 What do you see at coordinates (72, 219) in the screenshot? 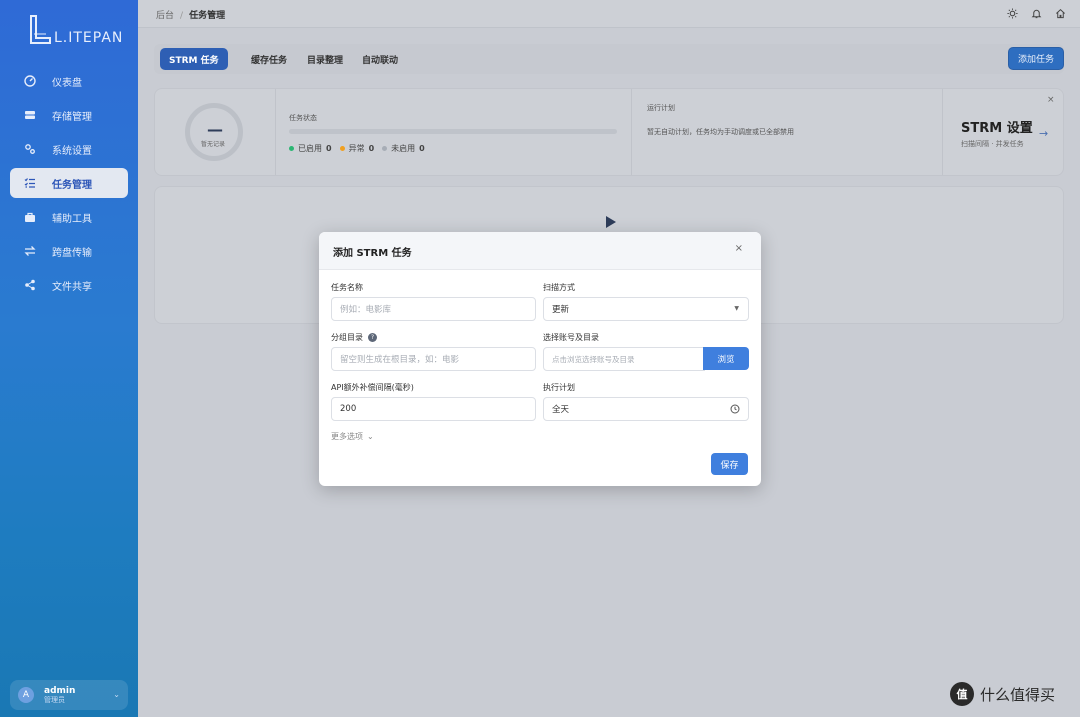
I see `sidebar-item-label: 辅助工具` at bounding box center [72, 219].